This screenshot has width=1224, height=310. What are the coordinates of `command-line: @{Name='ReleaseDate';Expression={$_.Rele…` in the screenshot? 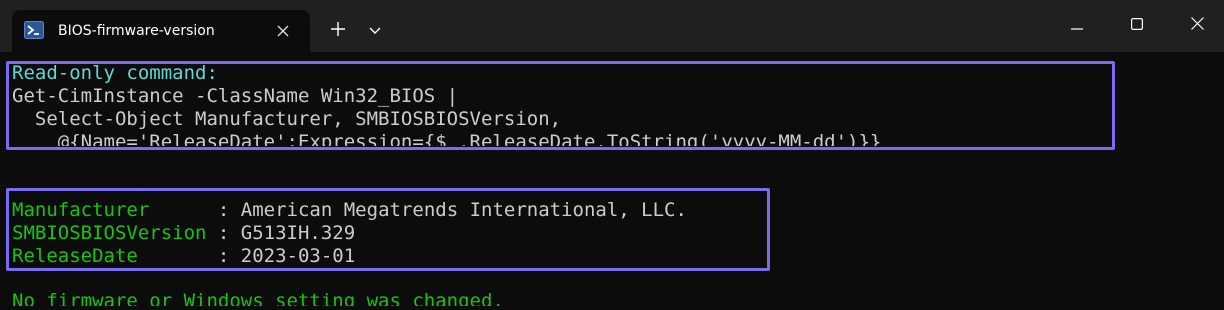 It's located at (447, 138).